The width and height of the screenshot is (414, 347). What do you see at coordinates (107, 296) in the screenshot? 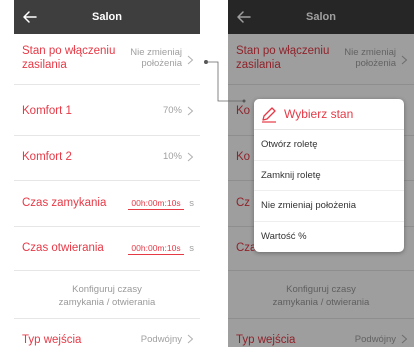
I see `configure-times-link: Konfiguruj czasy zamykania / otwierania` at bounding box center [107, 296].